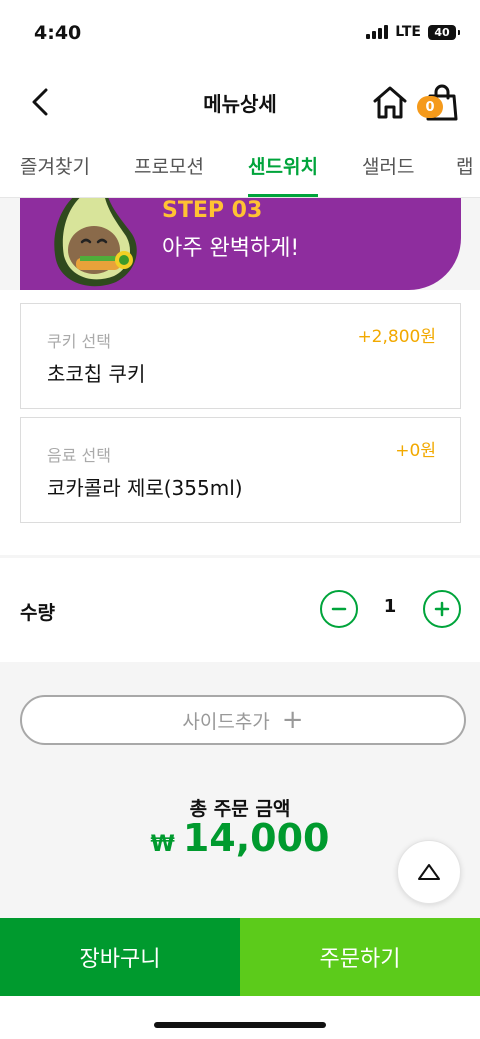 This screenshot has width=480, height=1039. I want to click on option-value: 초코칩 쿠키, so click(96, 374).